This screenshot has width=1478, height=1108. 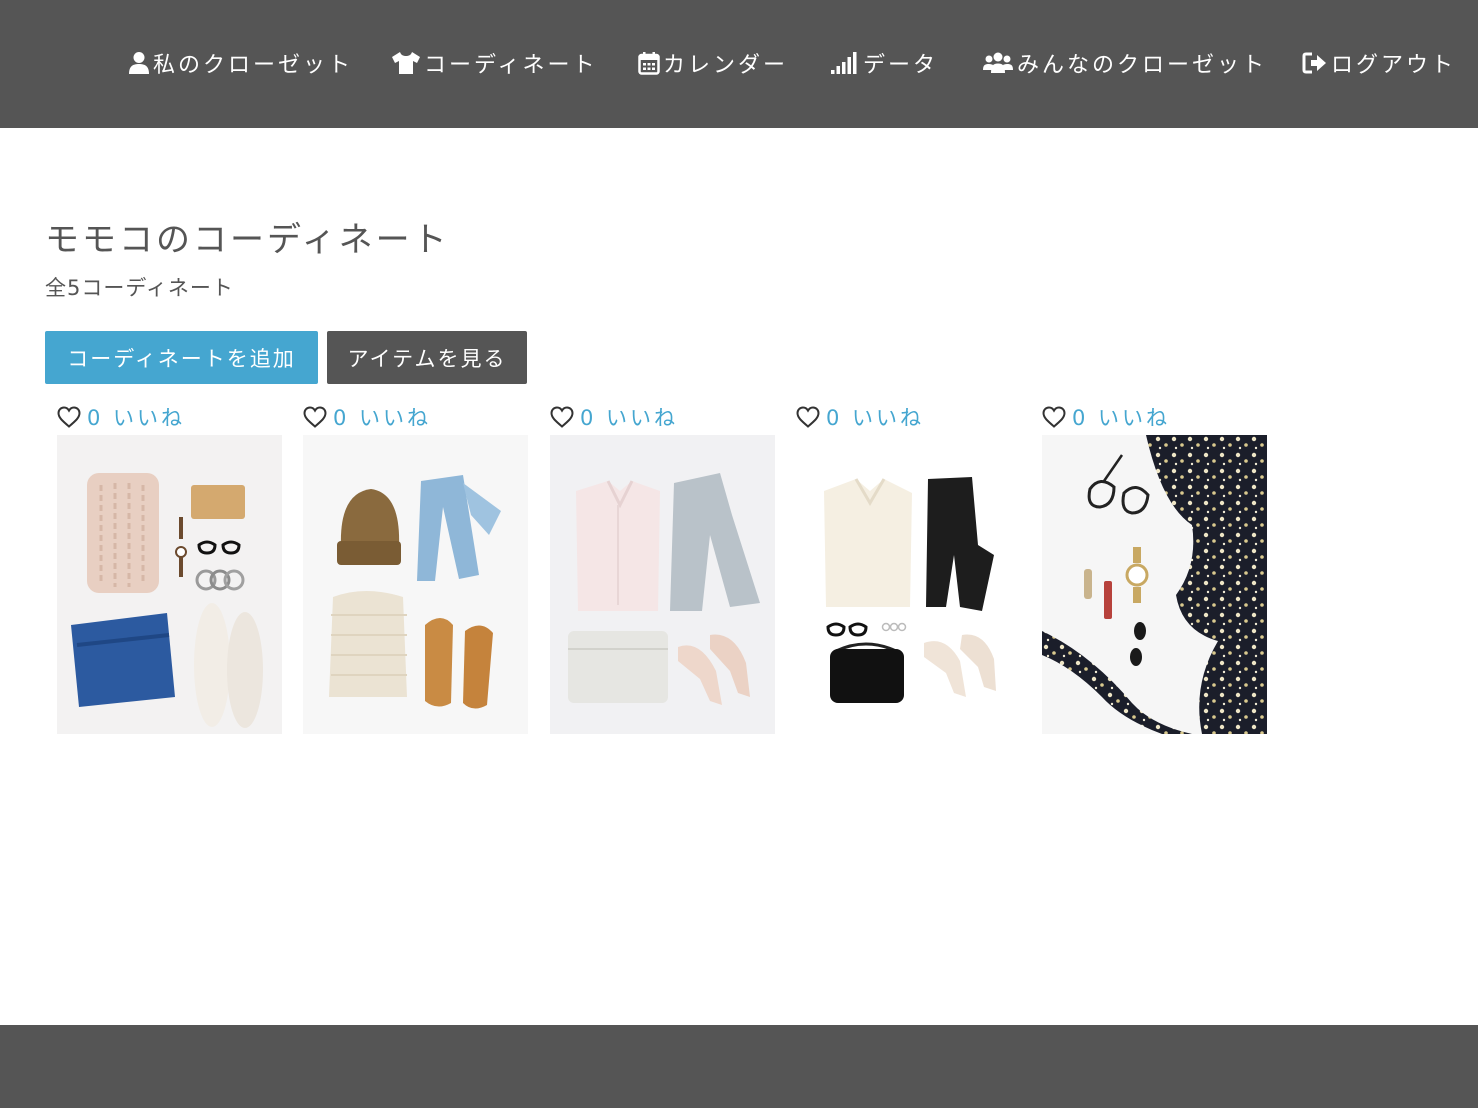 What do you see at coordinates (139, 63) in the screenshot?
I see `user-icon` at bounding box center [139, 63].